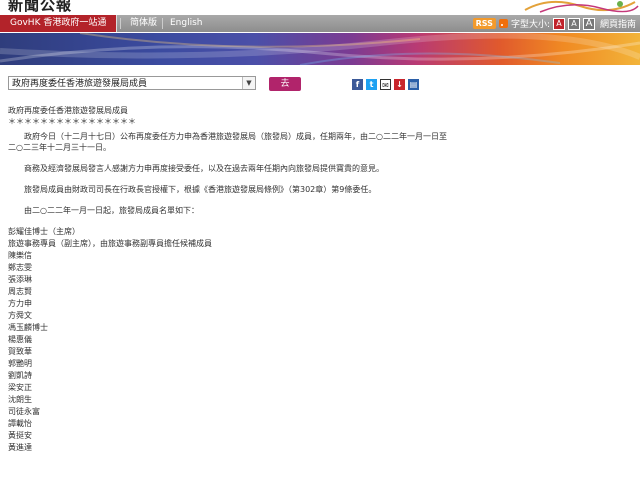 Image resolution: width=640 pixels, height=480 pixels. Describe the element at coordinates (413, 84) in the screenshot. I see `print-icon: ▤` at that location.